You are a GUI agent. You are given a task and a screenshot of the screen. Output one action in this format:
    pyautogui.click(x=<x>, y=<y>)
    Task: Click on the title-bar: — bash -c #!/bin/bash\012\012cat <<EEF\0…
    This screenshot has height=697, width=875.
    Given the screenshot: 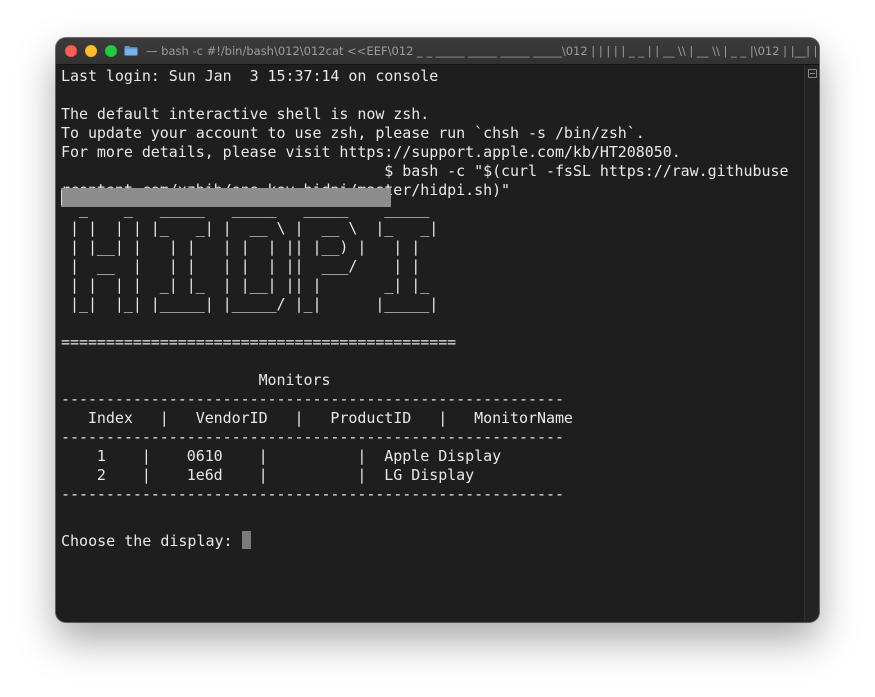 What is the action you would take?
    pyautogui.click(x=437, y=51)
    